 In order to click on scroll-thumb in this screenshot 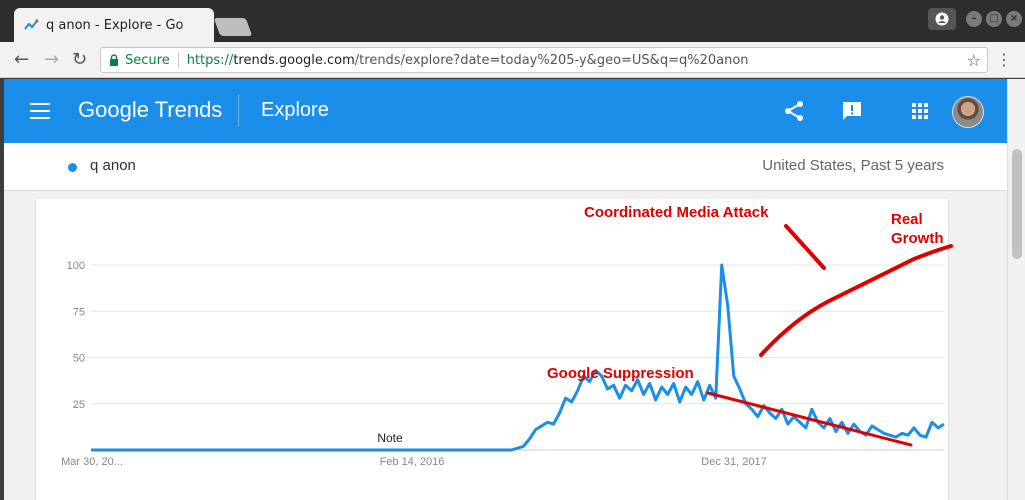, I will do `click(1017, 204)`.